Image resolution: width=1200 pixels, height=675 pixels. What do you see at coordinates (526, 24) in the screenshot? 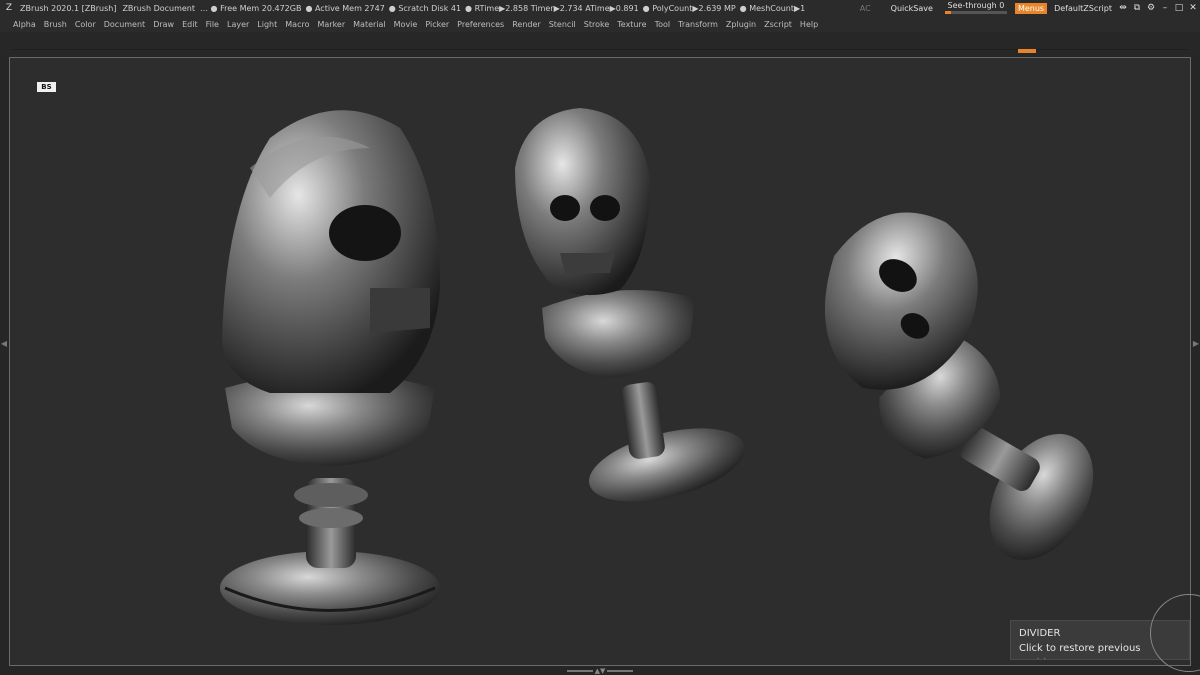
I see `menu-render: Render` at bounding box center [526, 24].